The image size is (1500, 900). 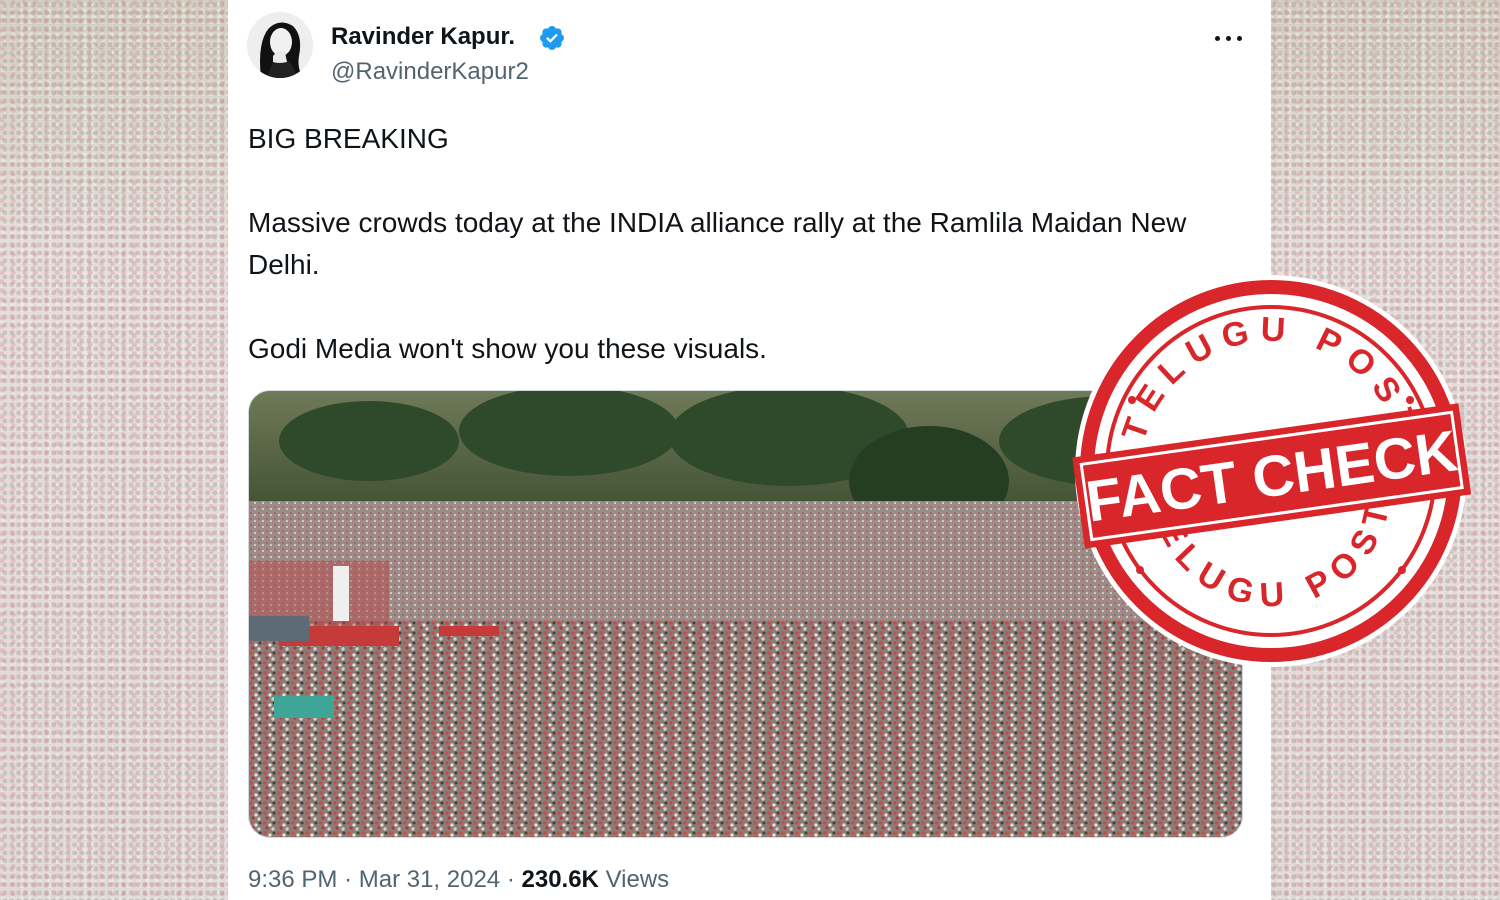 What do you see at coordinates (1272, 471) in the screenshot?
I see `fact-check-stamp: TELUGU POST TELUGU POST FACT CHECK` at bounding box center [1272, 471].